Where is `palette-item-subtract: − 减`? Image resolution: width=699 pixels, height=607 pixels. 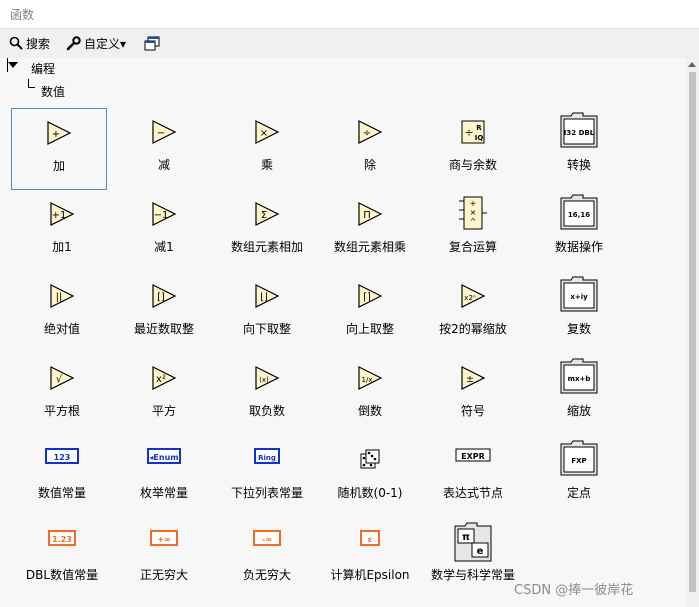
palette-item-subtract: − 减 is located at coordinates (164, 149).